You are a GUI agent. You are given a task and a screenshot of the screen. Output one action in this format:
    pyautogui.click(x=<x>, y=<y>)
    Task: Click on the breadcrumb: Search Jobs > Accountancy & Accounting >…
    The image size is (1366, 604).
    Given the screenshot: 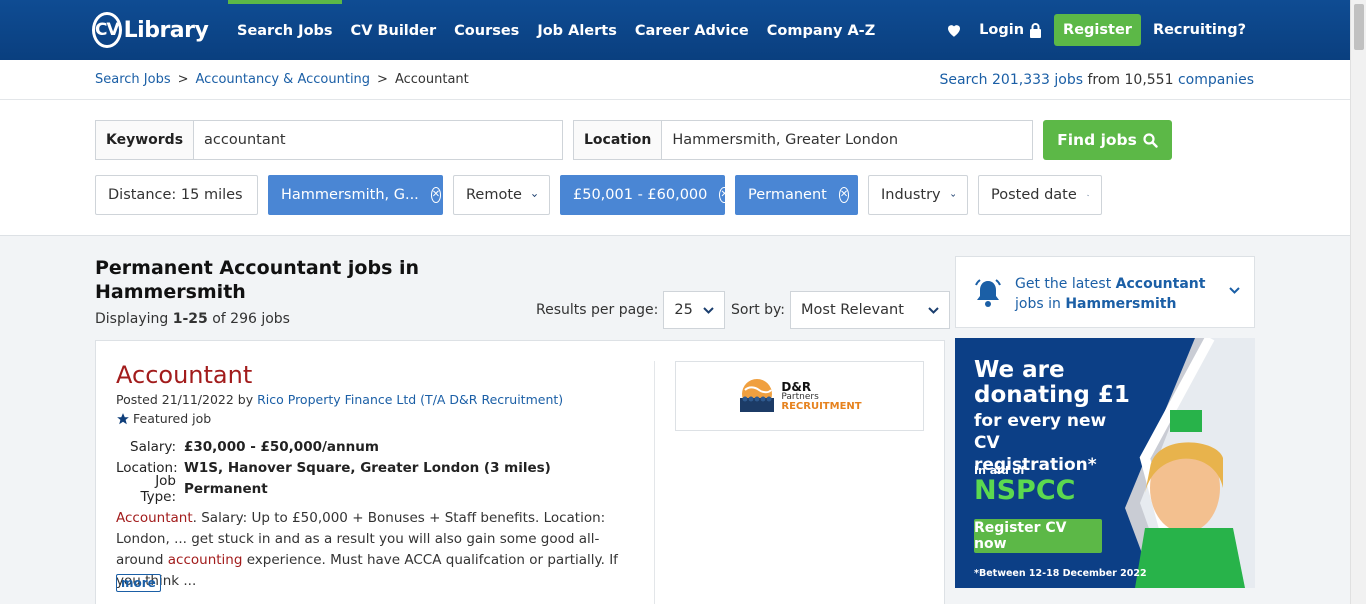 What is the action you would take?
    pyautogui.click(x=282, y=79)
    